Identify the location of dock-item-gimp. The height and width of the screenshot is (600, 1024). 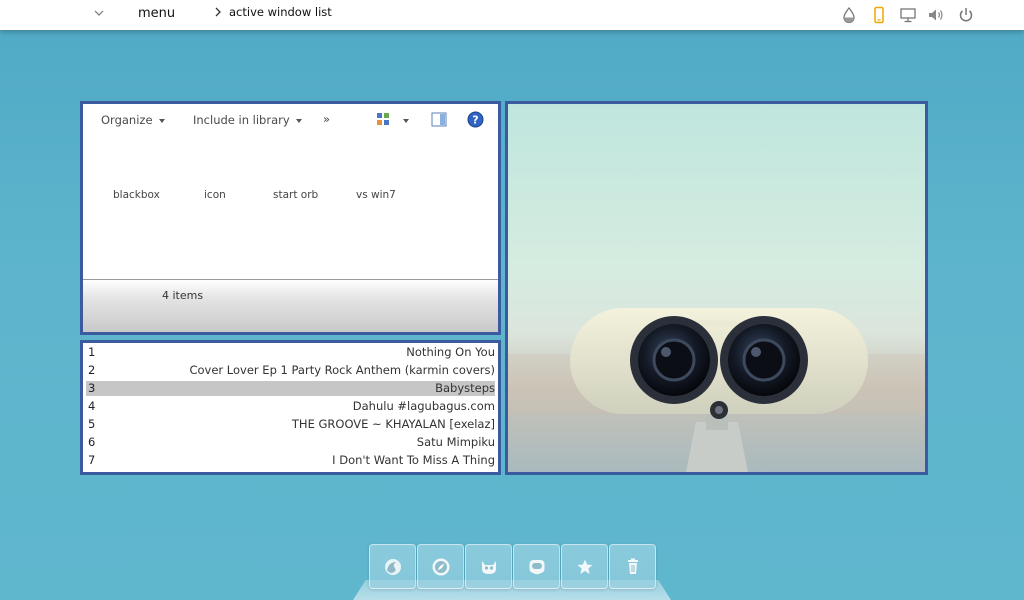
(488, 566).